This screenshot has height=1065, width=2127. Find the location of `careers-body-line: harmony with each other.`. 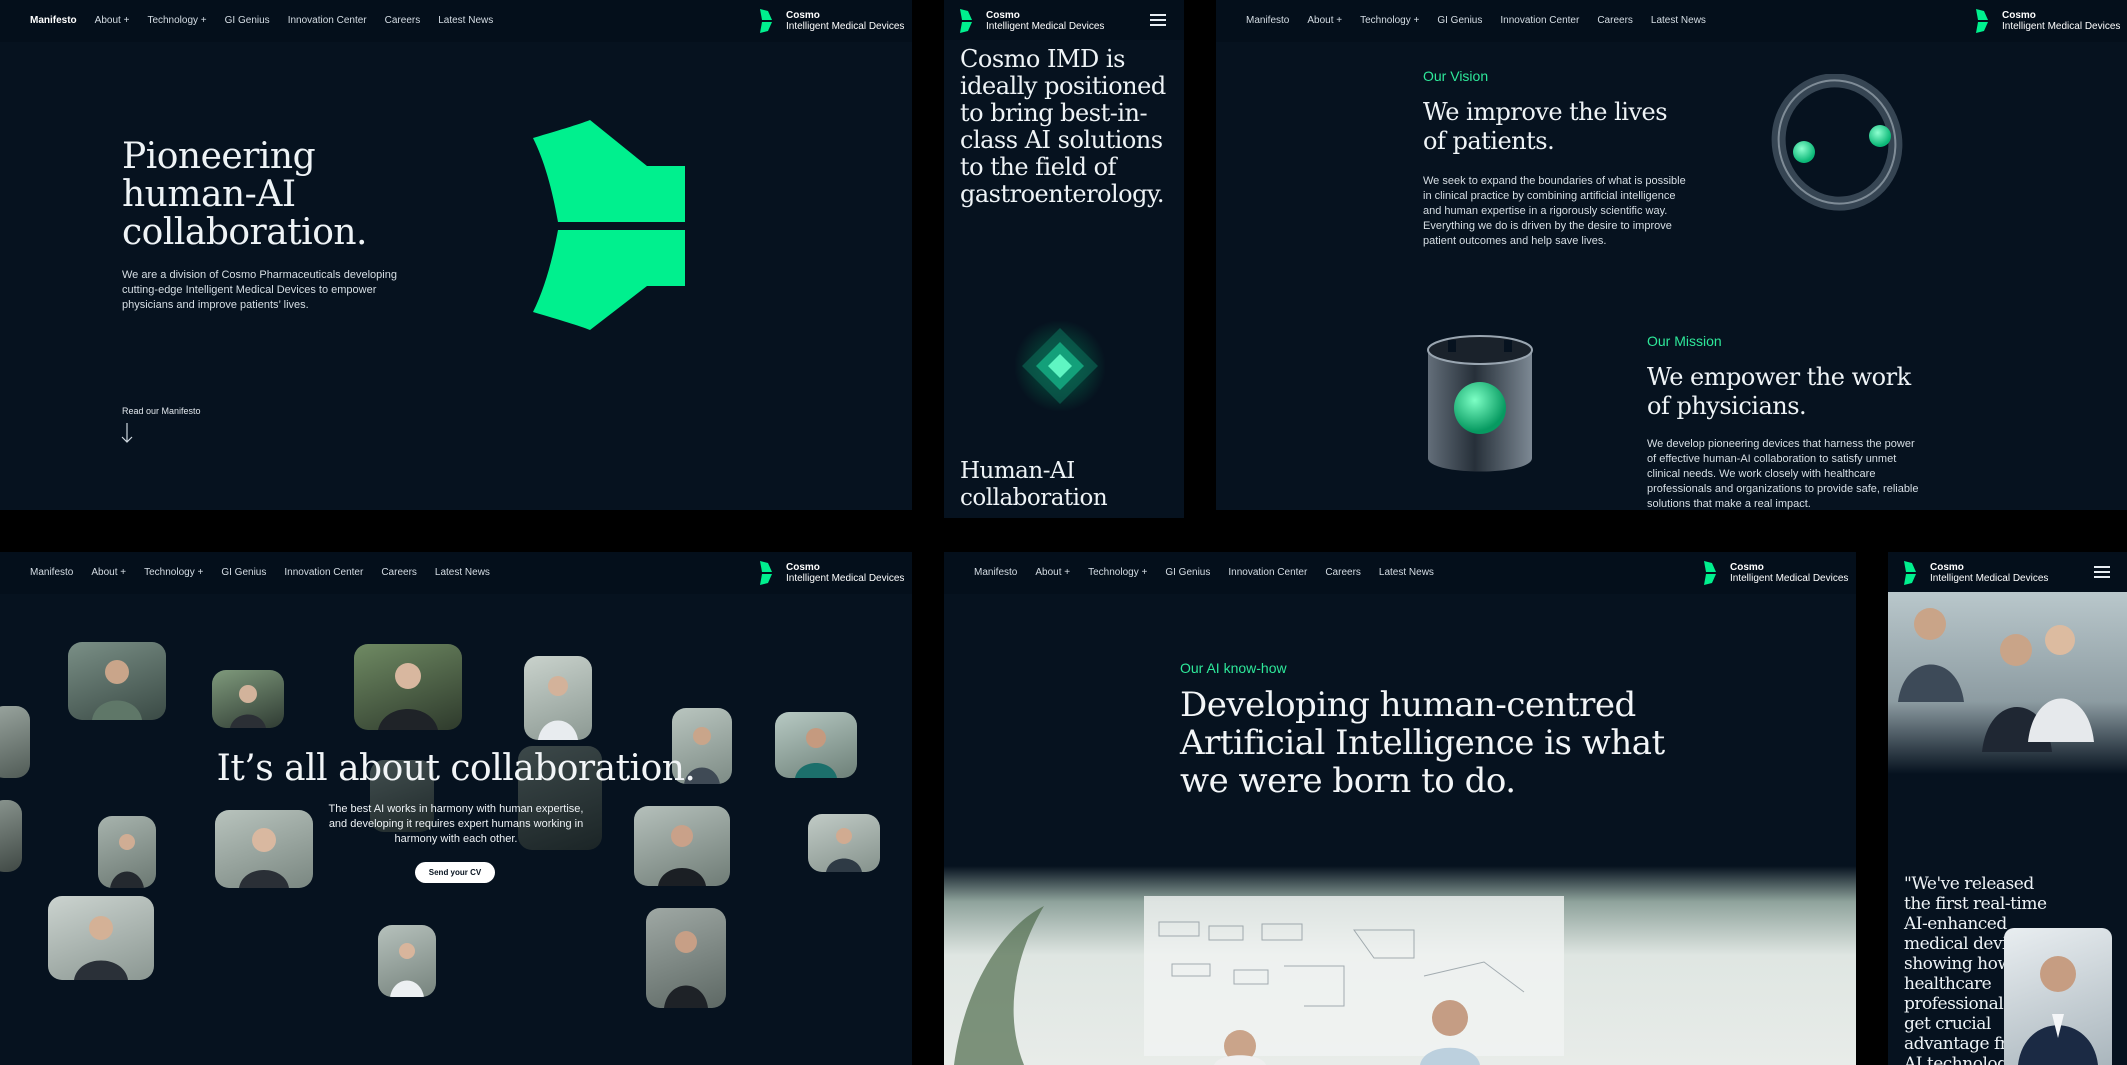

careers-body-line: harmony with each other. is located at coordinates (456, 839).